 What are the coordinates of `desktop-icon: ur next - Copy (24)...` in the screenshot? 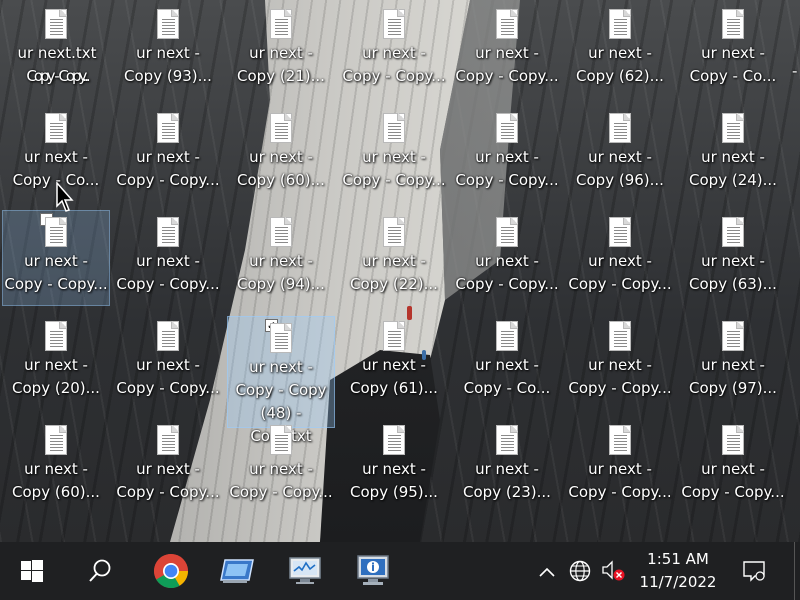 It's located at (733, 154).